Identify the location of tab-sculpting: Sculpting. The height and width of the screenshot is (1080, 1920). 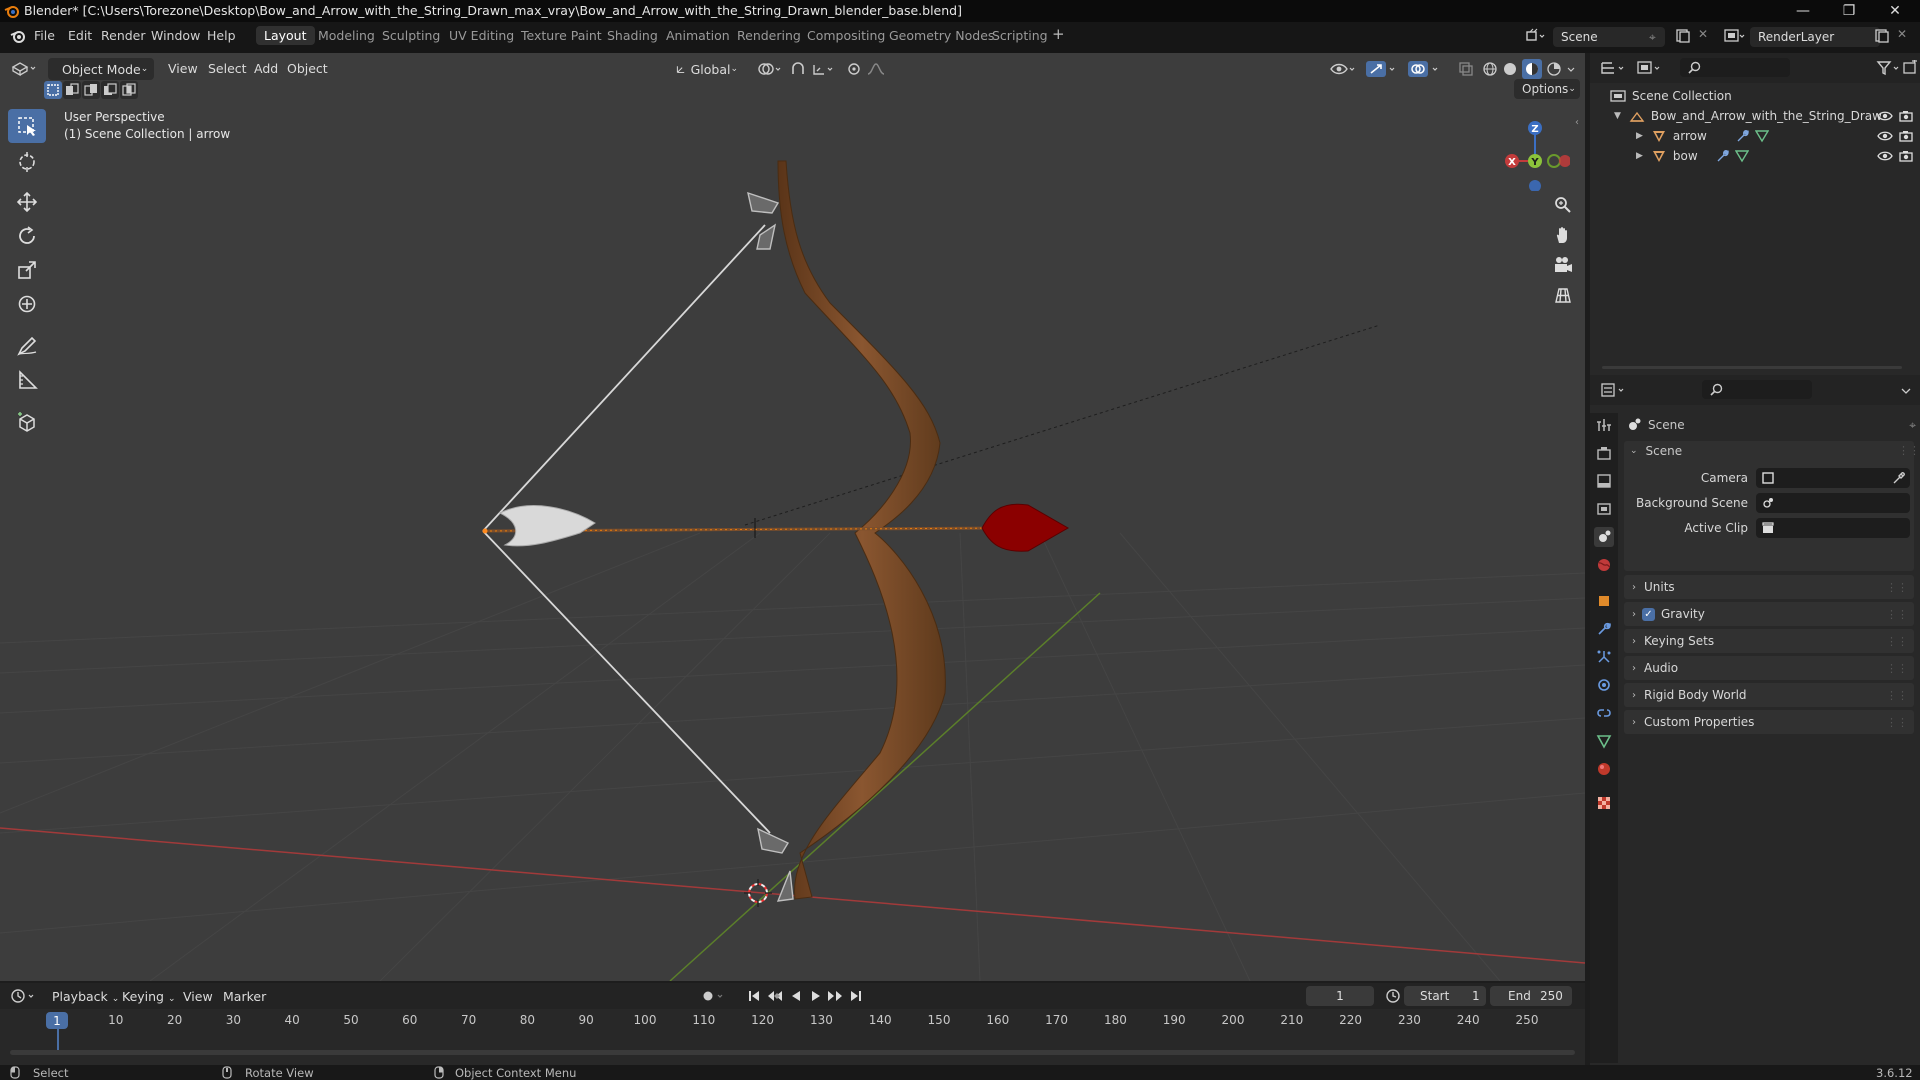
(411, 35).